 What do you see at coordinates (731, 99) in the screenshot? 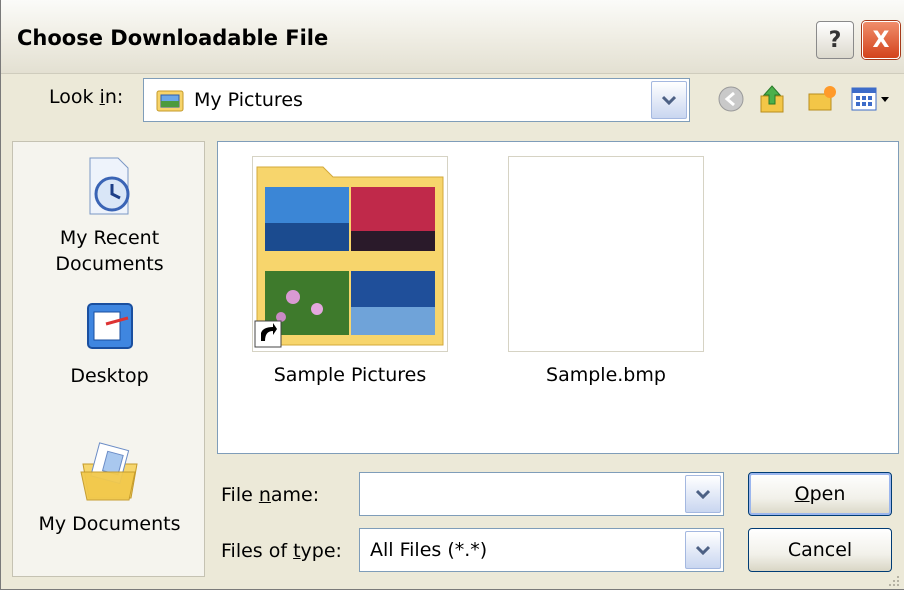
I see `back-icon` at bounding box center [731, 99].